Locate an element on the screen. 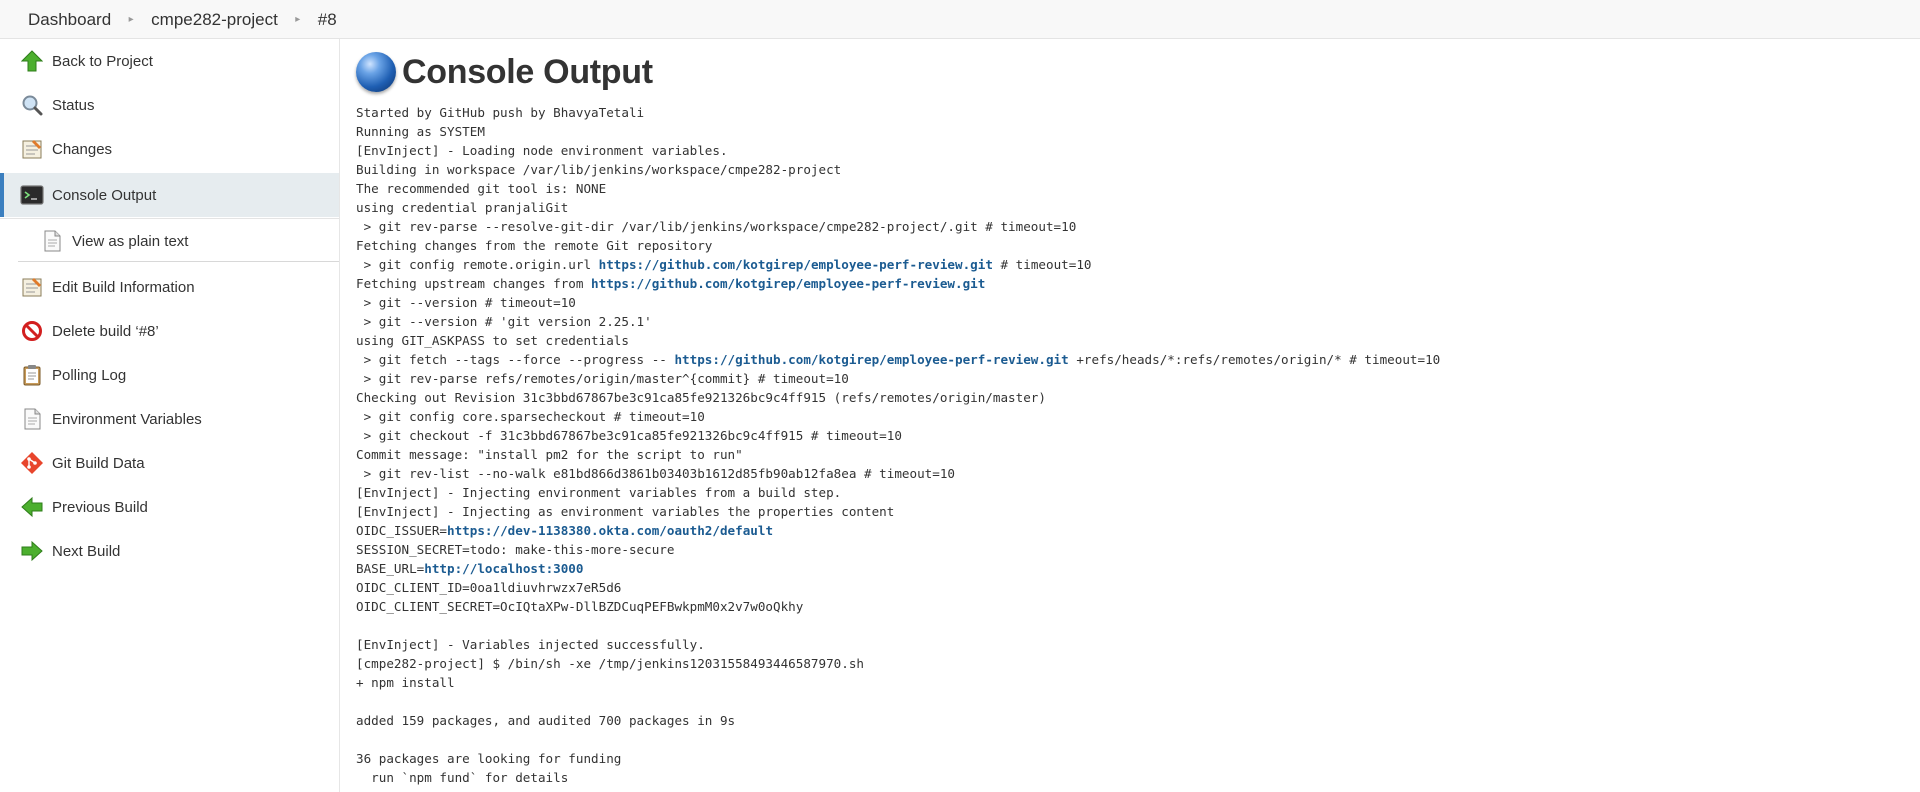 The height and width of the screenshot is (792, 1920). sidebar-item-view-as-plain-text: View as plain text is located at coordinates (169, 241).